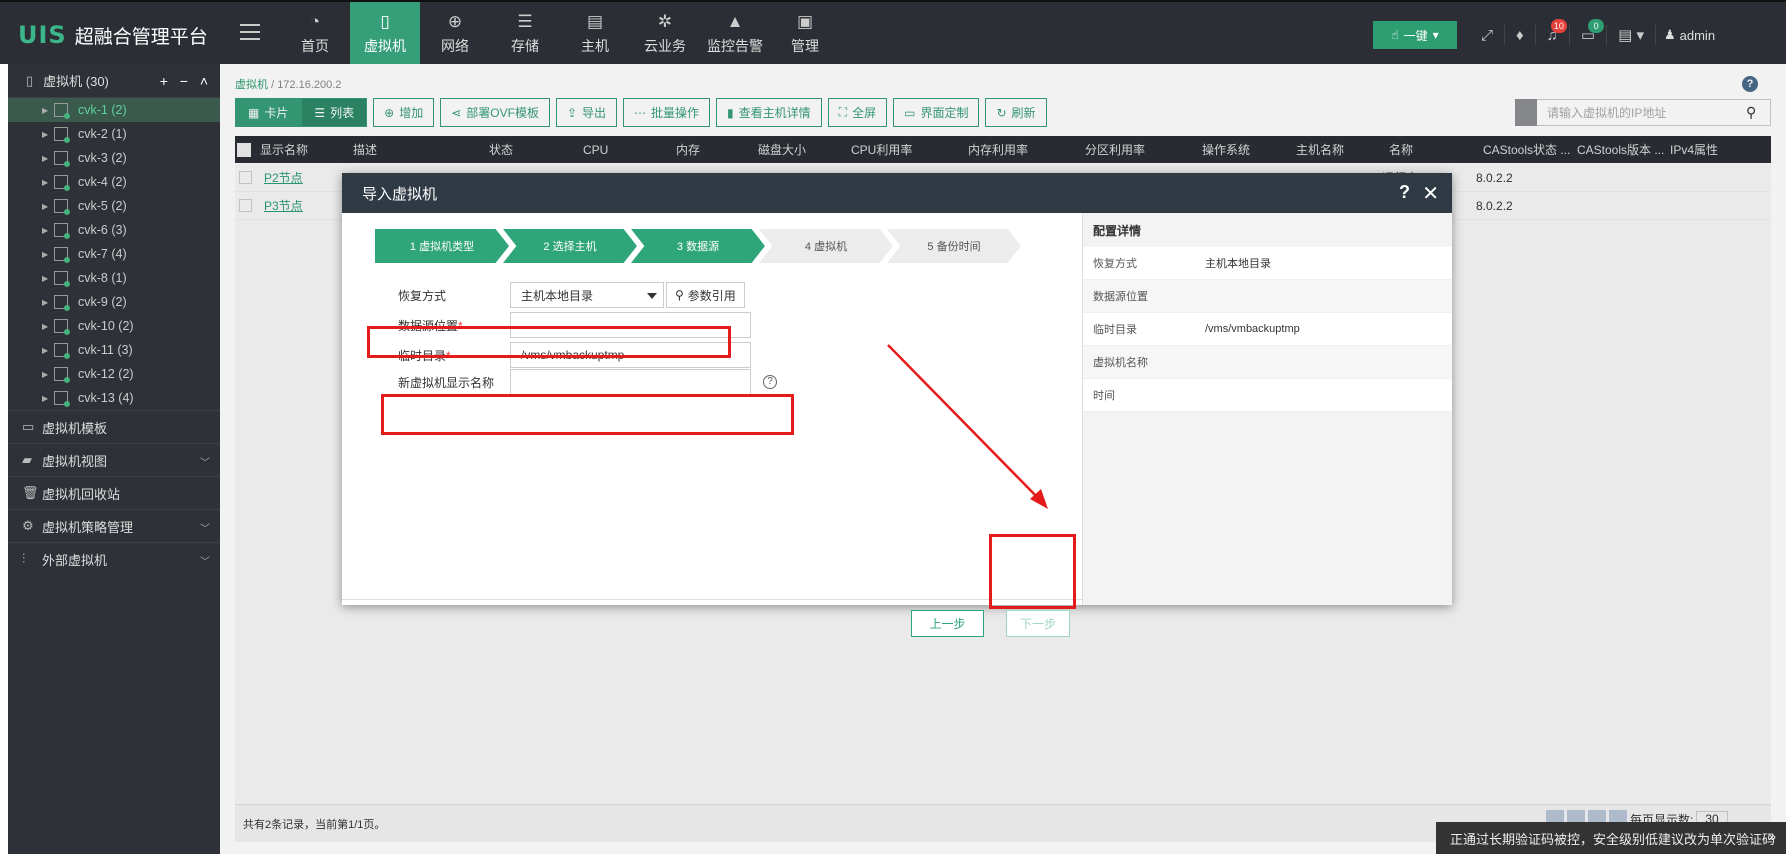 The image size is (1786, 854). Describe the element at coordinates (76, 81) in the screenshot. I see `vm-count-label: 虚拟机 (30)` at that location.